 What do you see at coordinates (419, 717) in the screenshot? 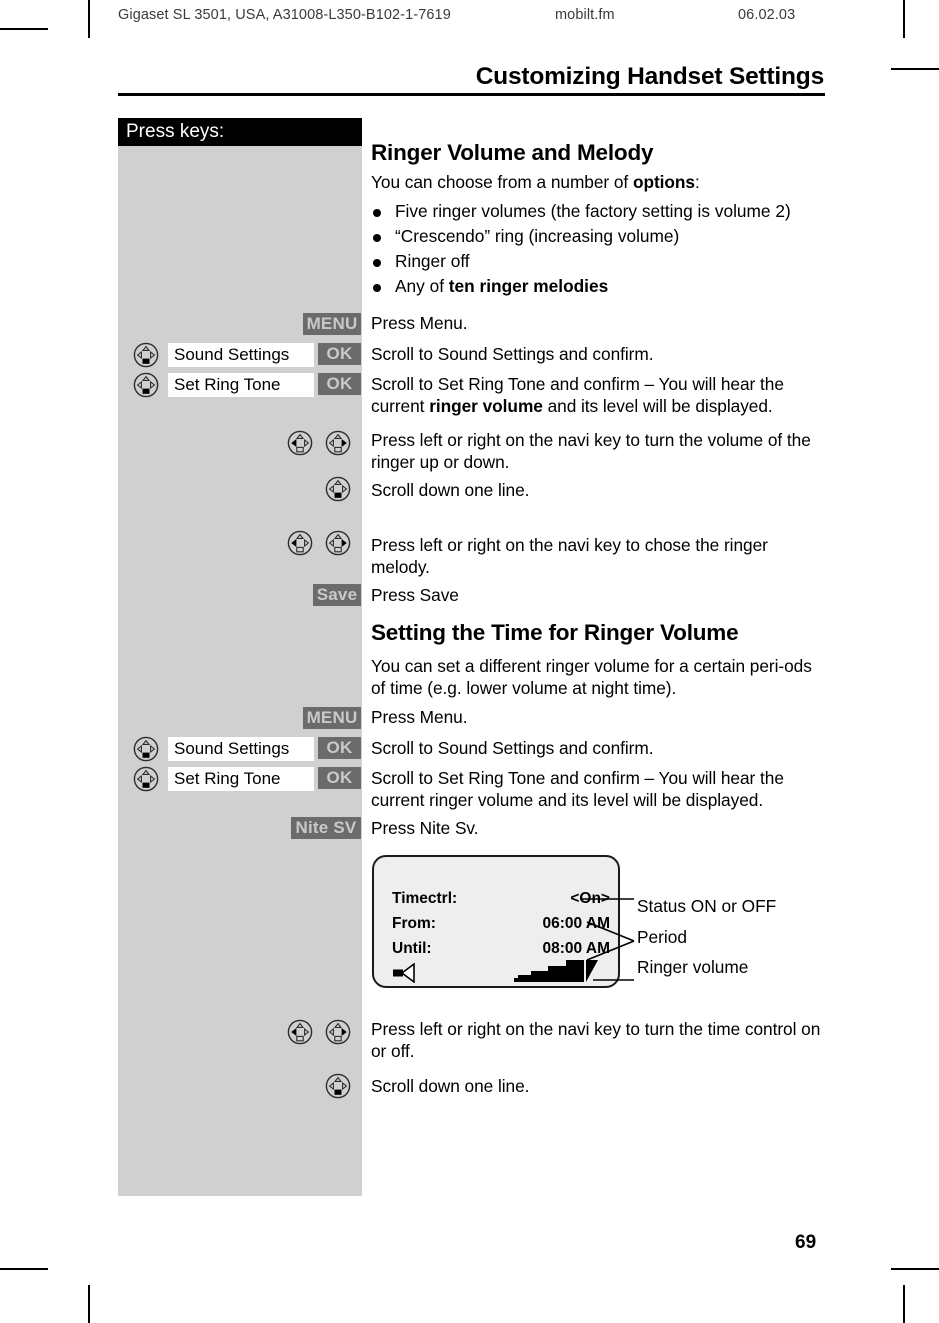
I see `step-press-menu-2: Press Menu.` at bounding box center [419, 717].